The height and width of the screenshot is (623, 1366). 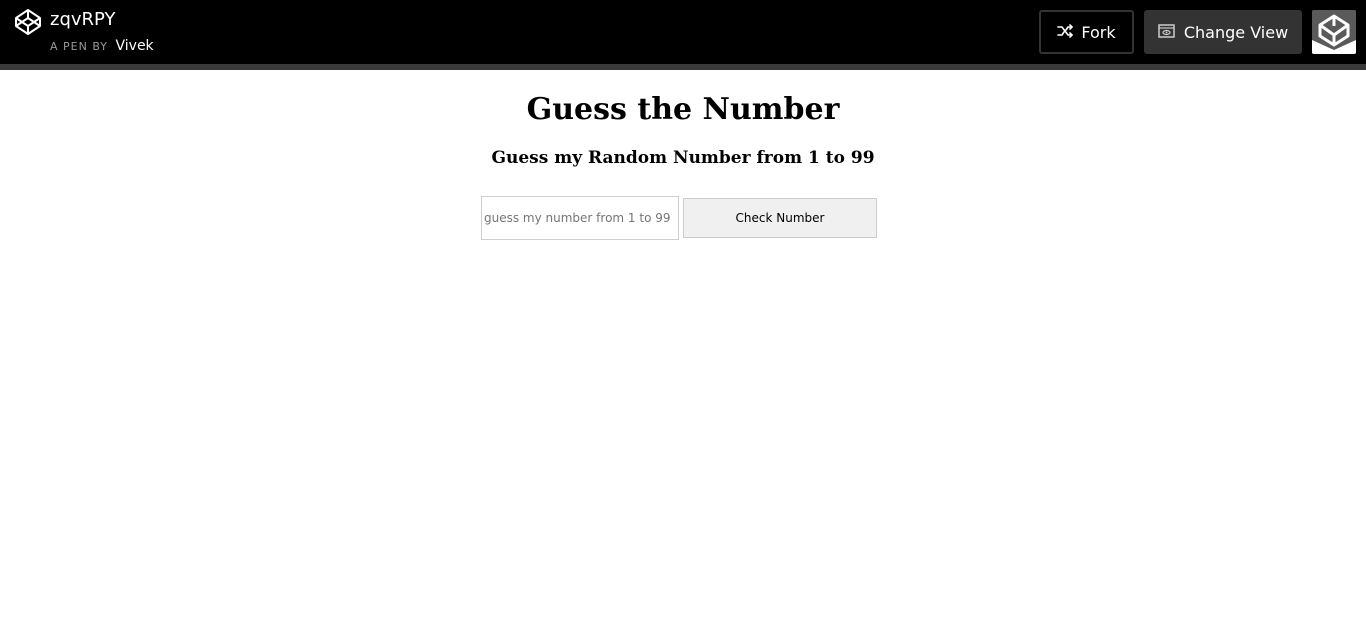 What do you see at coordinates (79, 46) in the screenshot?
I see `pen-by-label: A PEN BY` at bounding box center [79, 46].